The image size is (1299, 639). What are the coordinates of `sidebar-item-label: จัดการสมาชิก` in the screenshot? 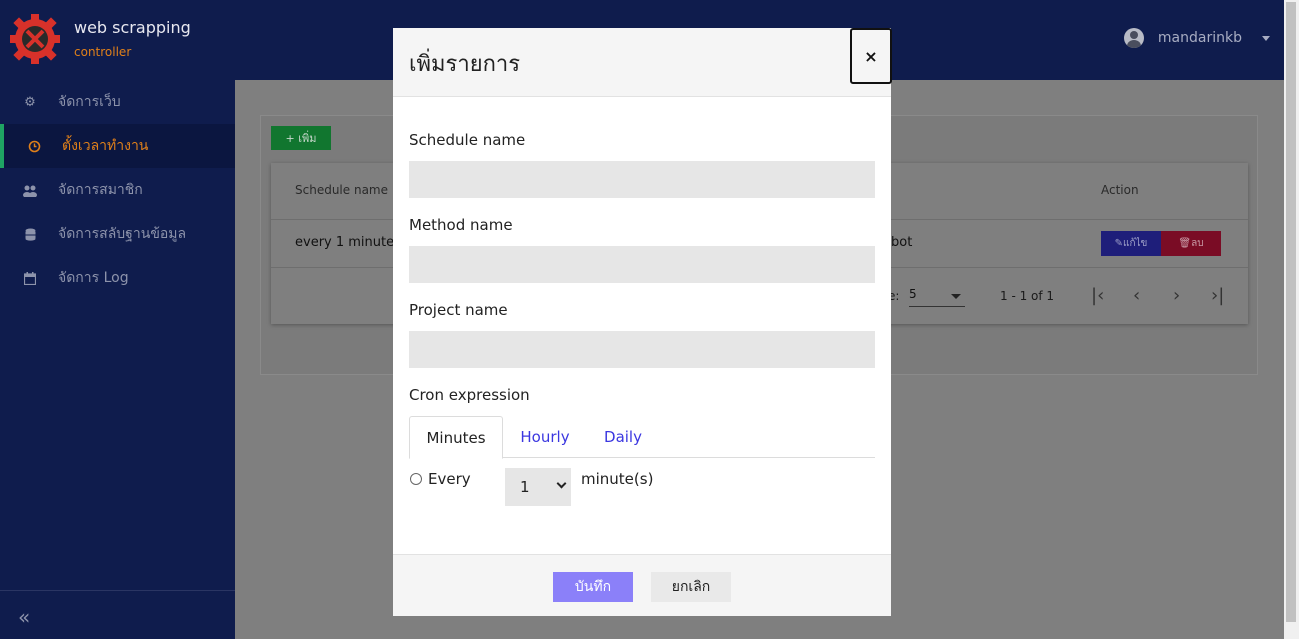 It's located at (100, 190).